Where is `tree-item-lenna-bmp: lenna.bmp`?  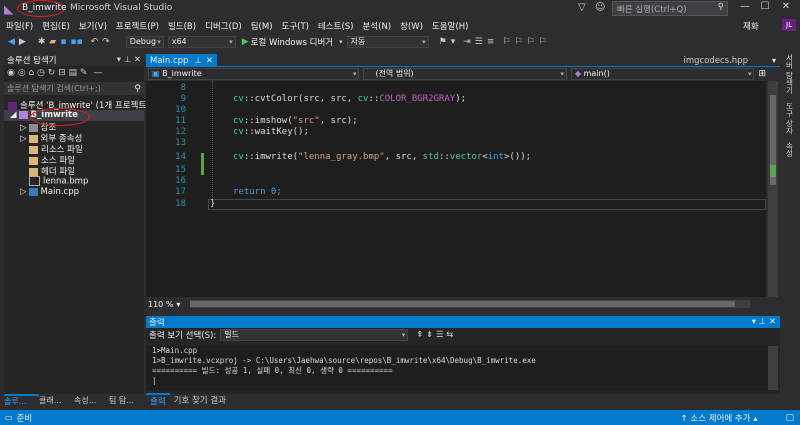 tree-item-lenna-bmp: lenna.bmp is located at coordinates (74, 181).